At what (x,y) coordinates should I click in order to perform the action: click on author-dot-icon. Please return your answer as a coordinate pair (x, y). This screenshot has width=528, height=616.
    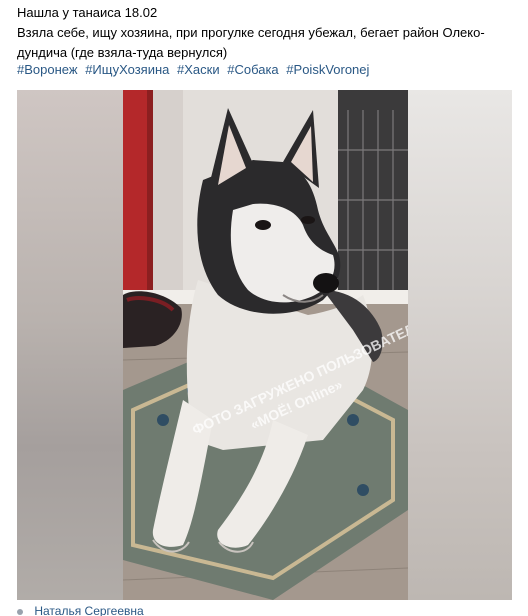
    Looking at the image, I should click on (20, 611).